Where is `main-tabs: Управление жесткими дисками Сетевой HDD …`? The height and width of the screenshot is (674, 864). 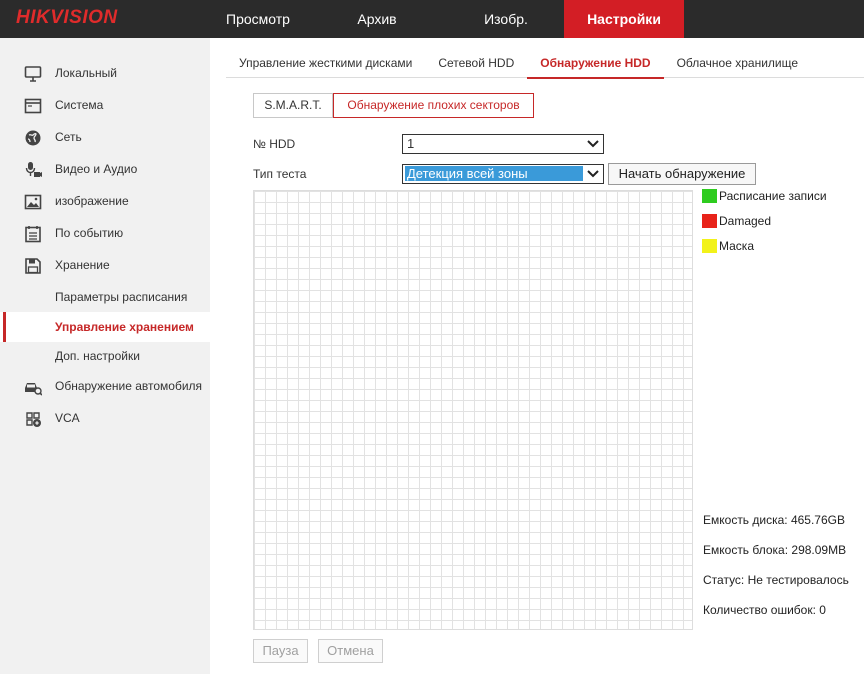
main-tabs: Управление жесткими дисками Сетевой HDD … is located at coordinates (545, 63).